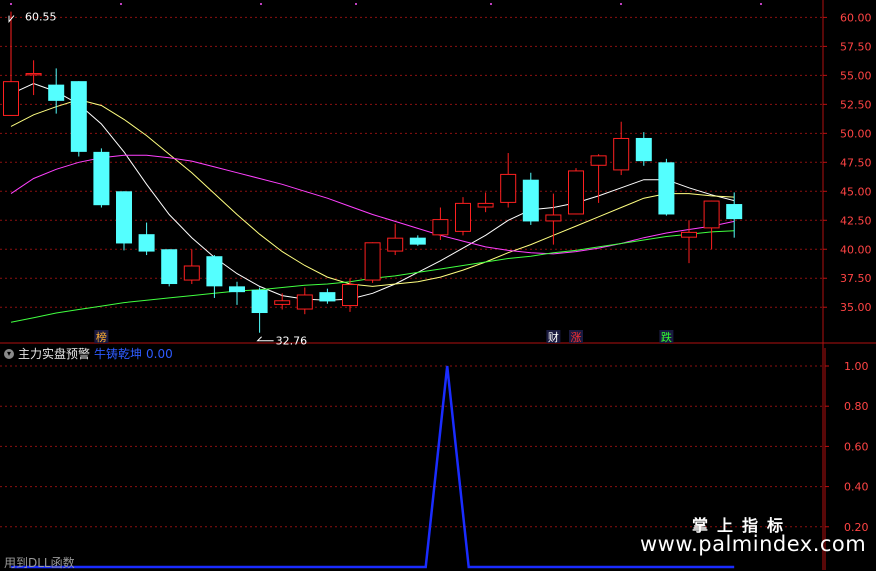  What do you see at coordinates (41, 17) in the screenshot?
I see `max-price-label: 60.55` at bounding box center [41, 17].